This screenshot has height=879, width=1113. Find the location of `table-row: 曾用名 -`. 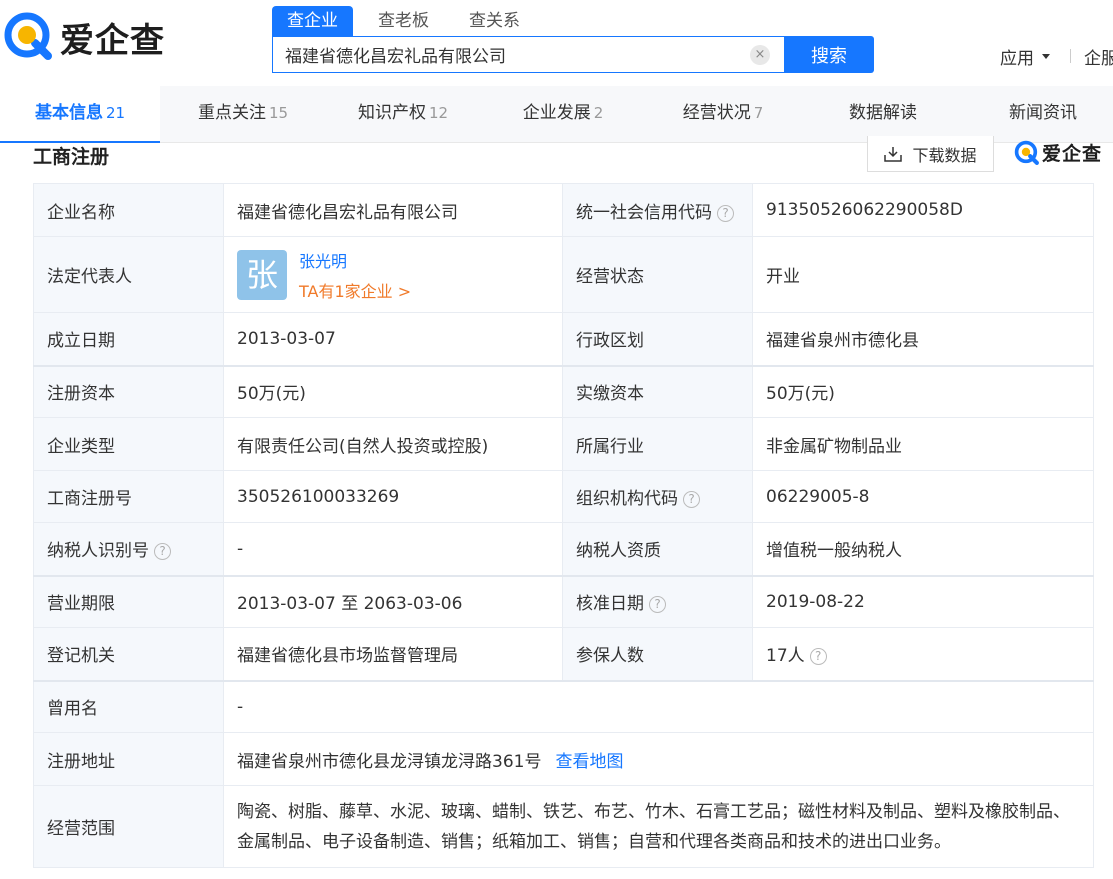

table-row: 曾用名 - is located at coordinates (563, 706).